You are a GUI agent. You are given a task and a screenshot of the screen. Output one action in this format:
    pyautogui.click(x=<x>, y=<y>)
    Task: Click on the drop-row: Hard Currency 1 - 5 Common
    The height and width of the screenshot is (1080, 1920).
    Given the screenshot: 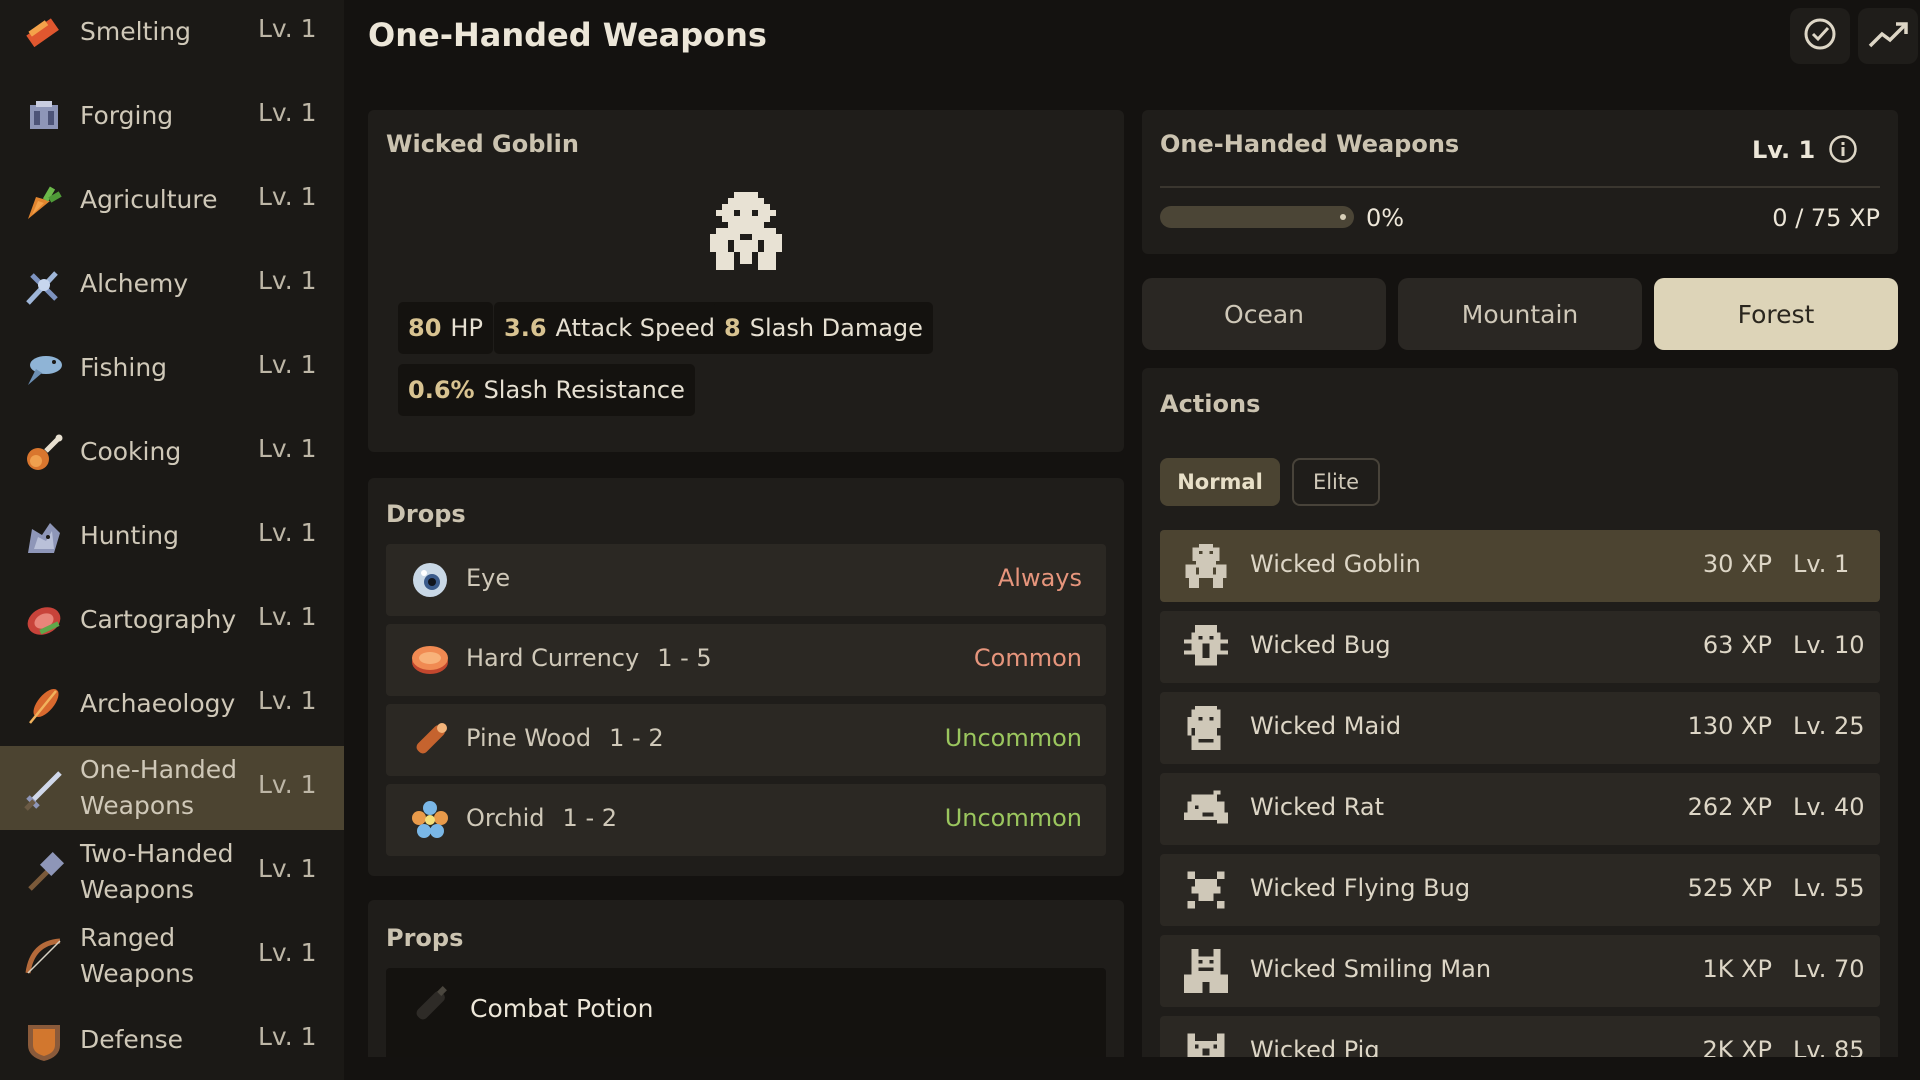 What is the action you would take?
    pyautogui.click(x=746, y=660)
    